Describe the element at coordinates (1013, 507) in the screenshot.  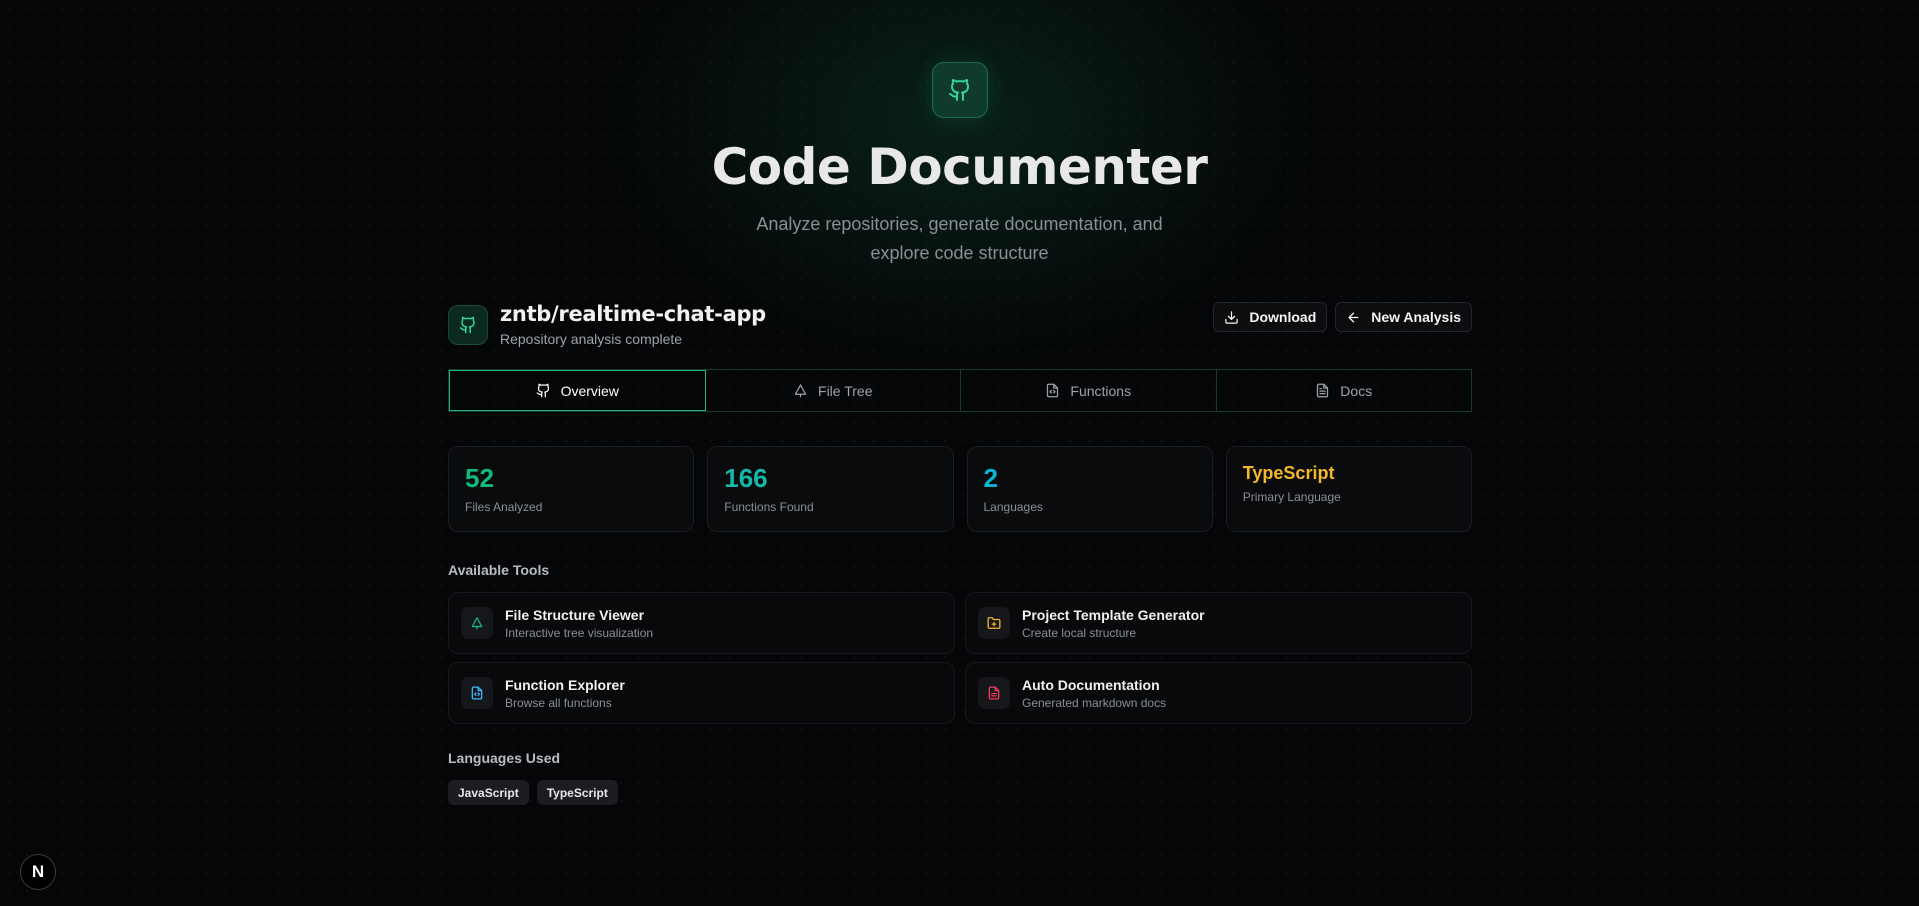
I see `stat-label: Languages` at that location.